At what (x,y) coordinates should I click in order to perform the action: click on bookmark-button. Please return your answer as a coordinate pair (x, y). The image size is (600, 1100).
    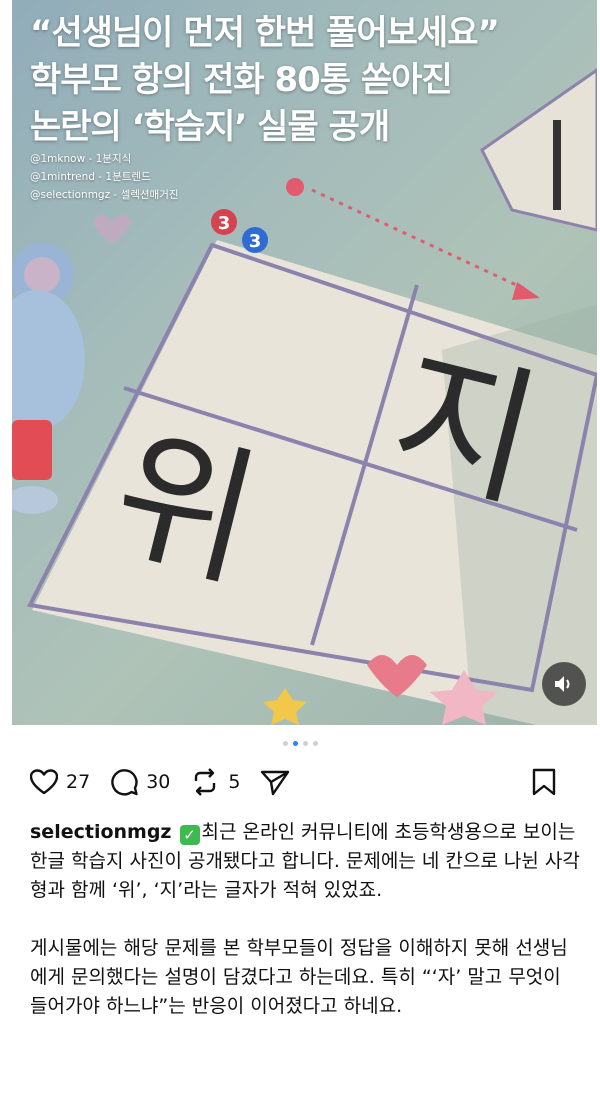
    Looking at the image, I should click on (544, 782).